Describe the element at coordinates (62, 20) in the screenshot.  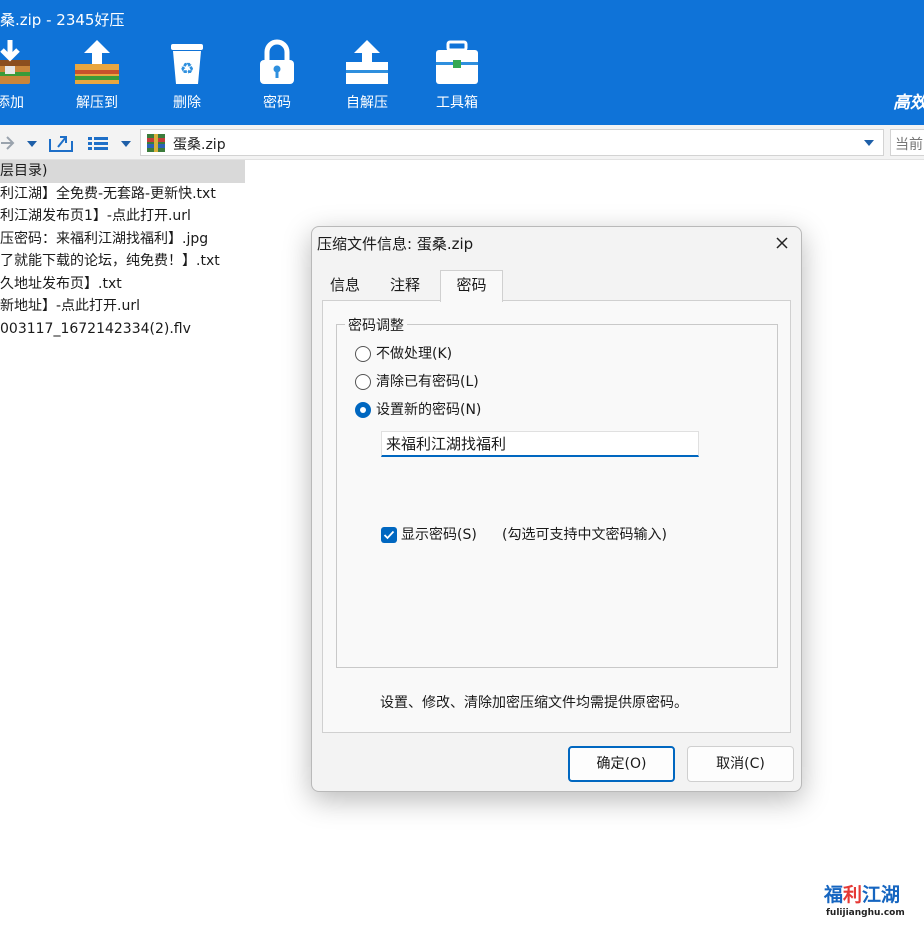
I see `window-title: 桑.zip - 2345好压` at that location.